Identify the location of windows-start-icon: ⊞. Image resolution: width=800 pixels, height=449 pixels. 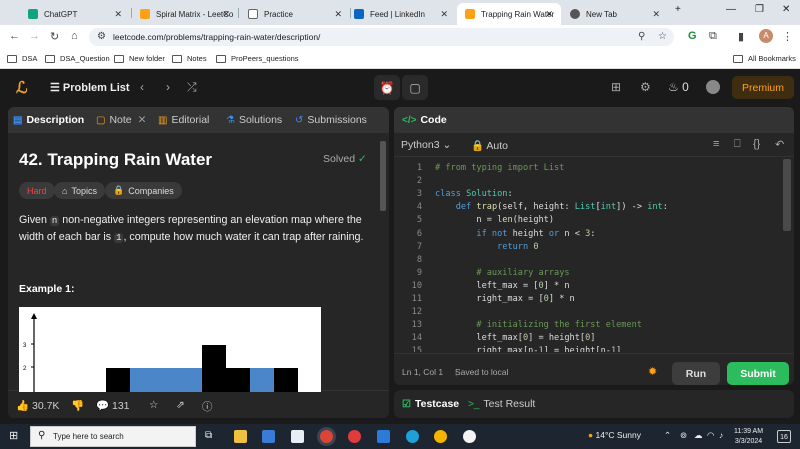
(13, 435).